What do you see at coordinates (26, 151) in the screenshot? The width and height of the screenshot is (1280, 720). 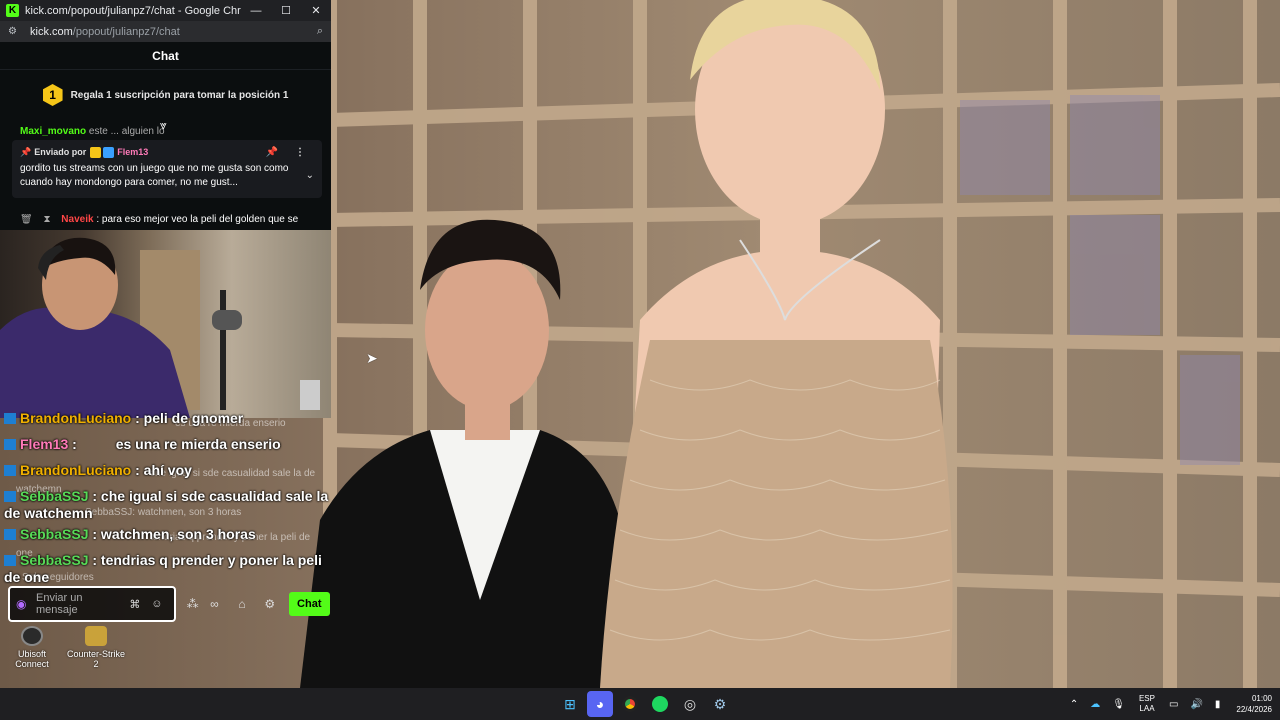 I see `pin-icon: 📌` at bounding box center [26, 151].